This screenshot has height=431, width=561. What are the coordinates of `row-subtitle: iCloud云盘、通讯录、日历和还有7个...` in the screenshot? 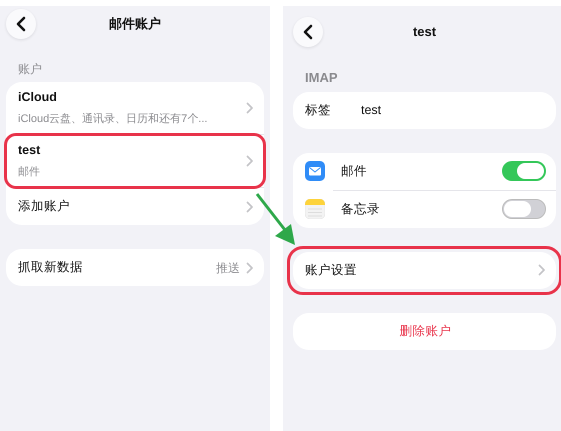 It's located at (113, 120).